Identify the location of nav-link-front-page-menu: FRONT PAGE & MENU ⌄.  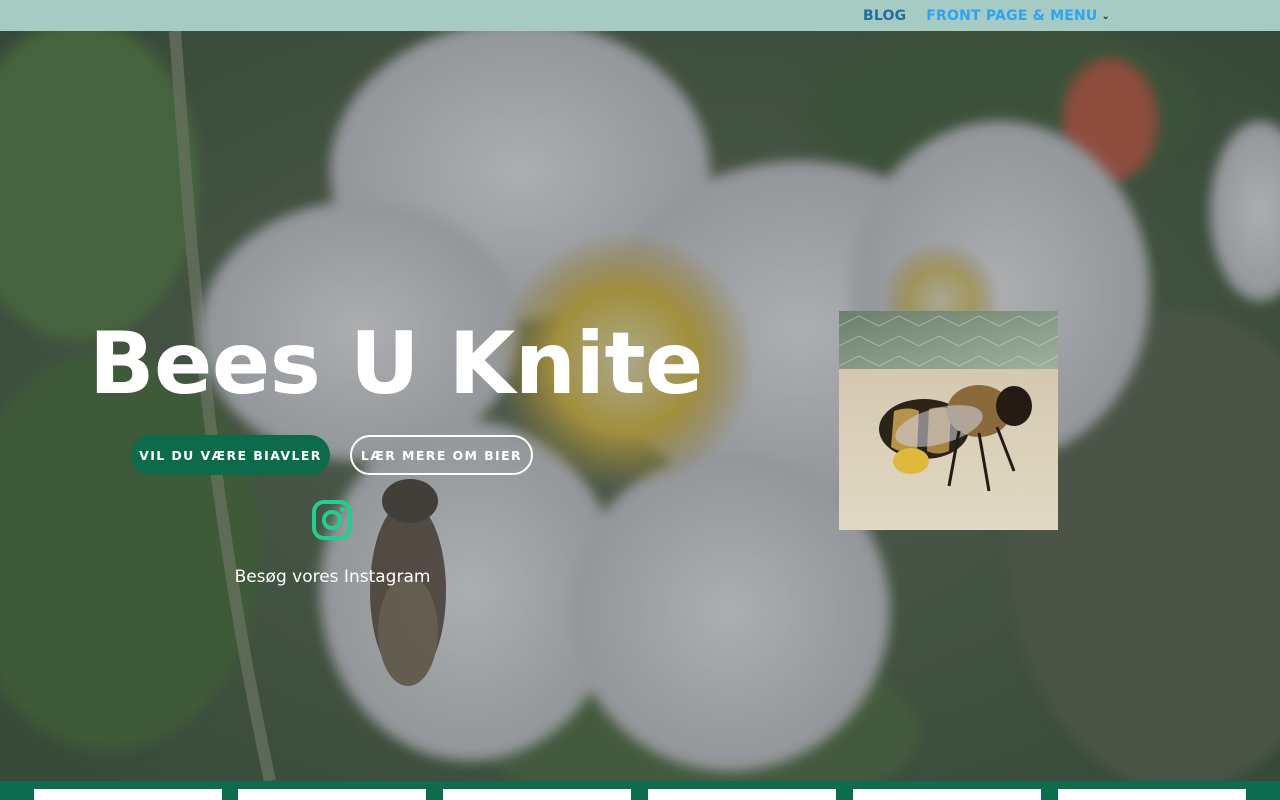
(1018, 16).